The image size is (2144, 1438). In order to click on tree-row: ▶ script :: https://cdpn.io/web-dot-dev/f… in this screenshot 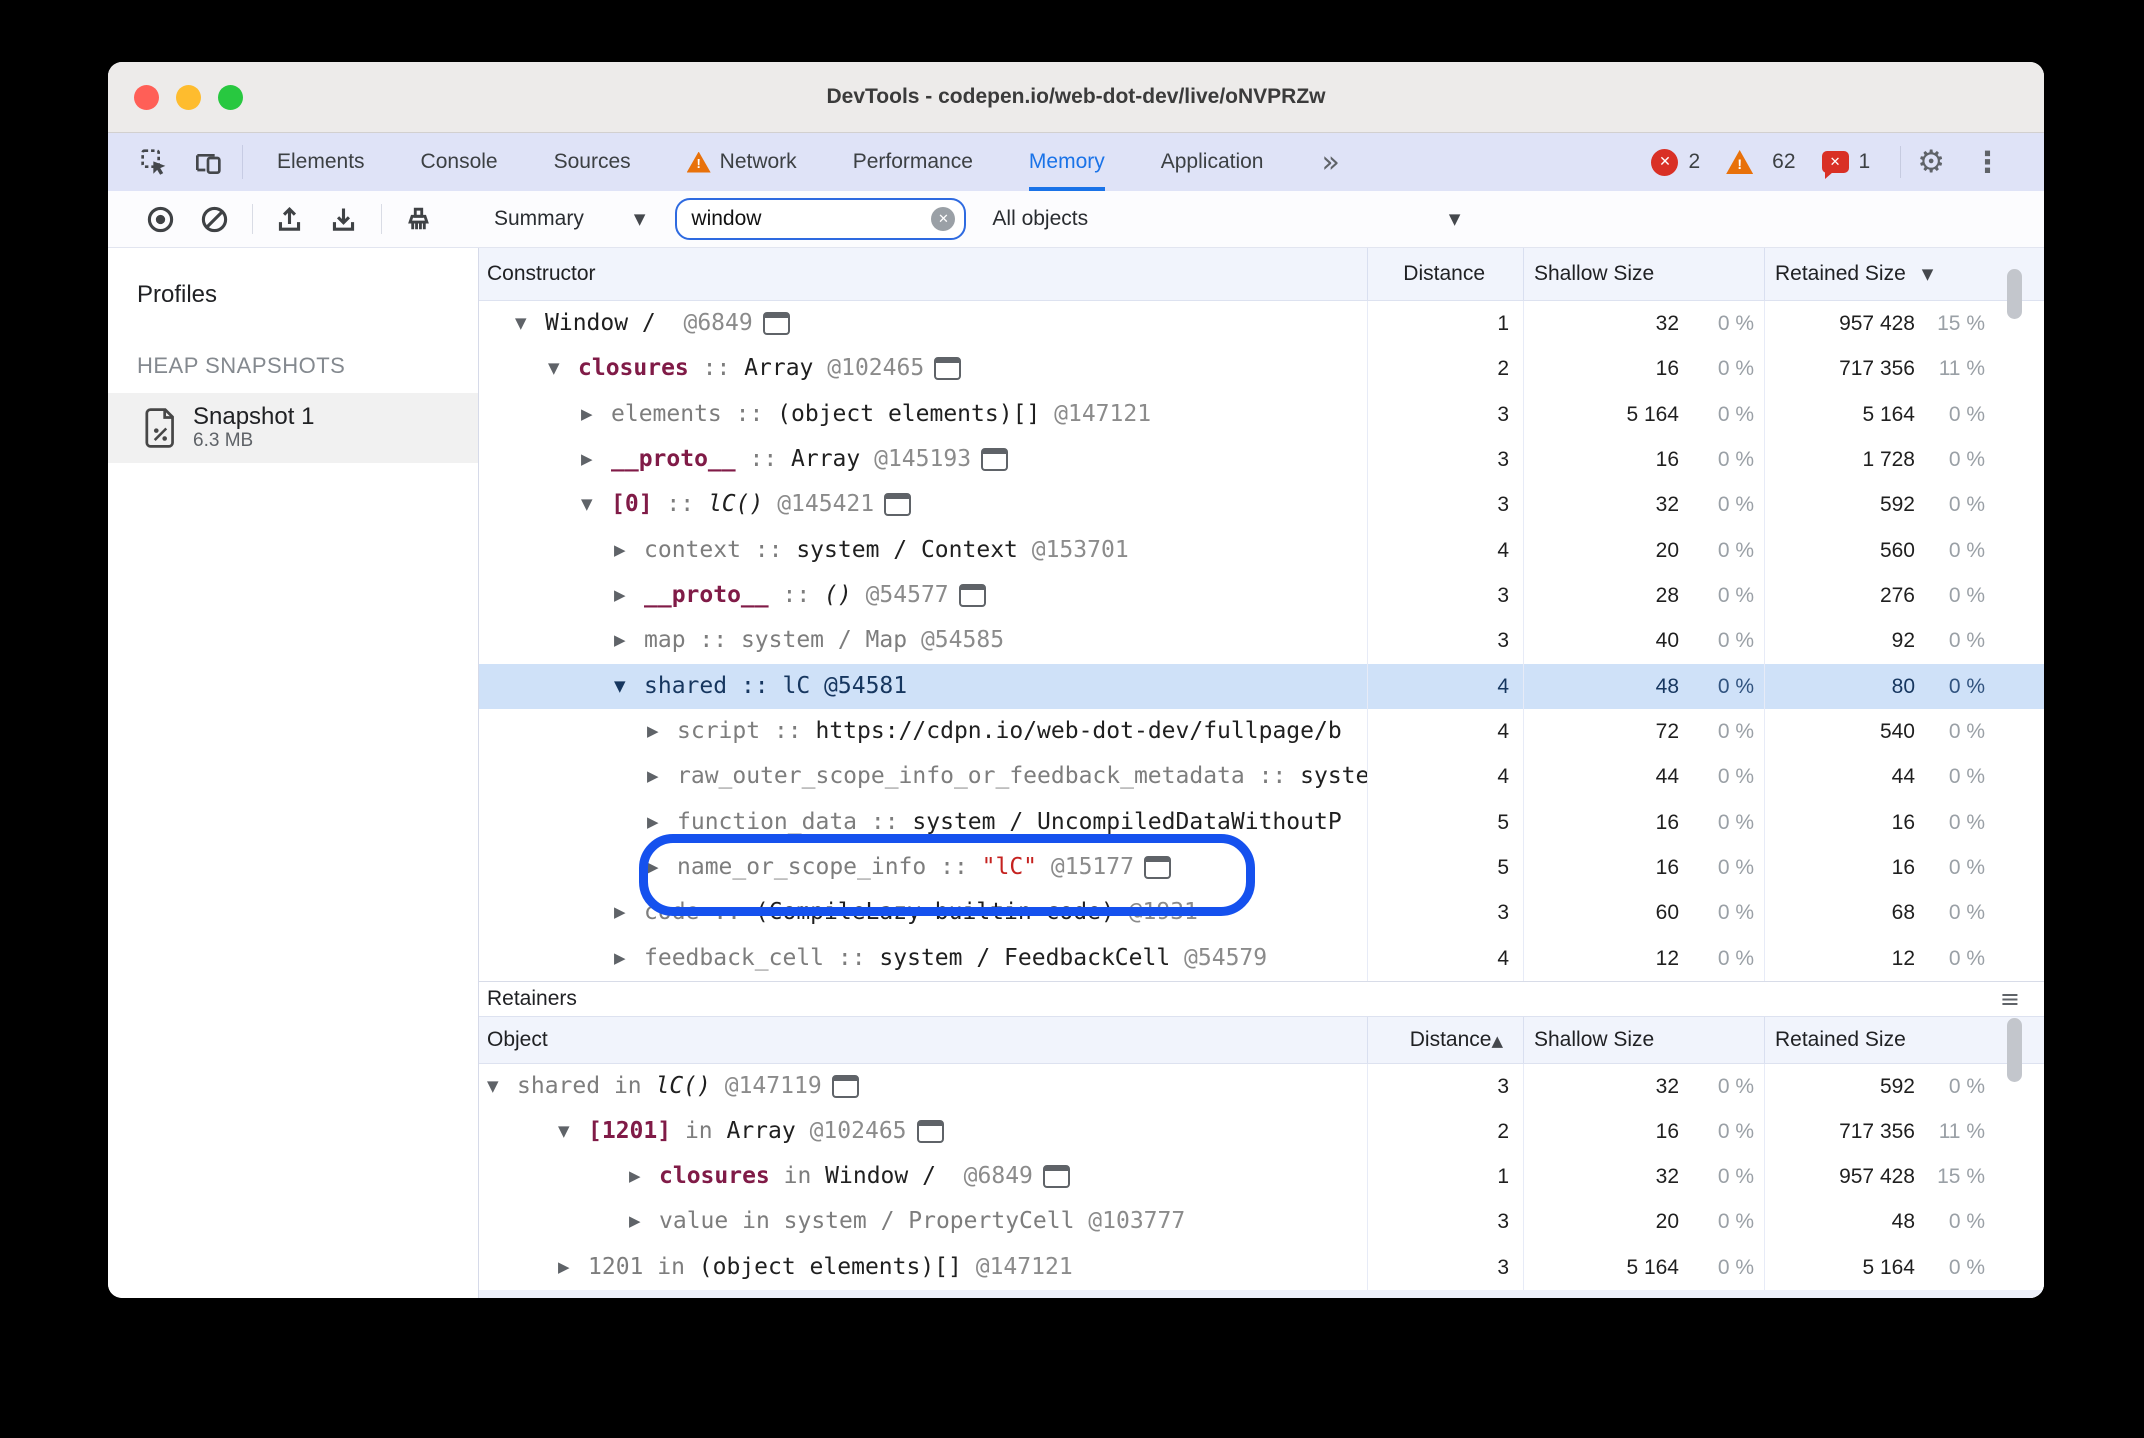, I will do `click(1261, 731)`.